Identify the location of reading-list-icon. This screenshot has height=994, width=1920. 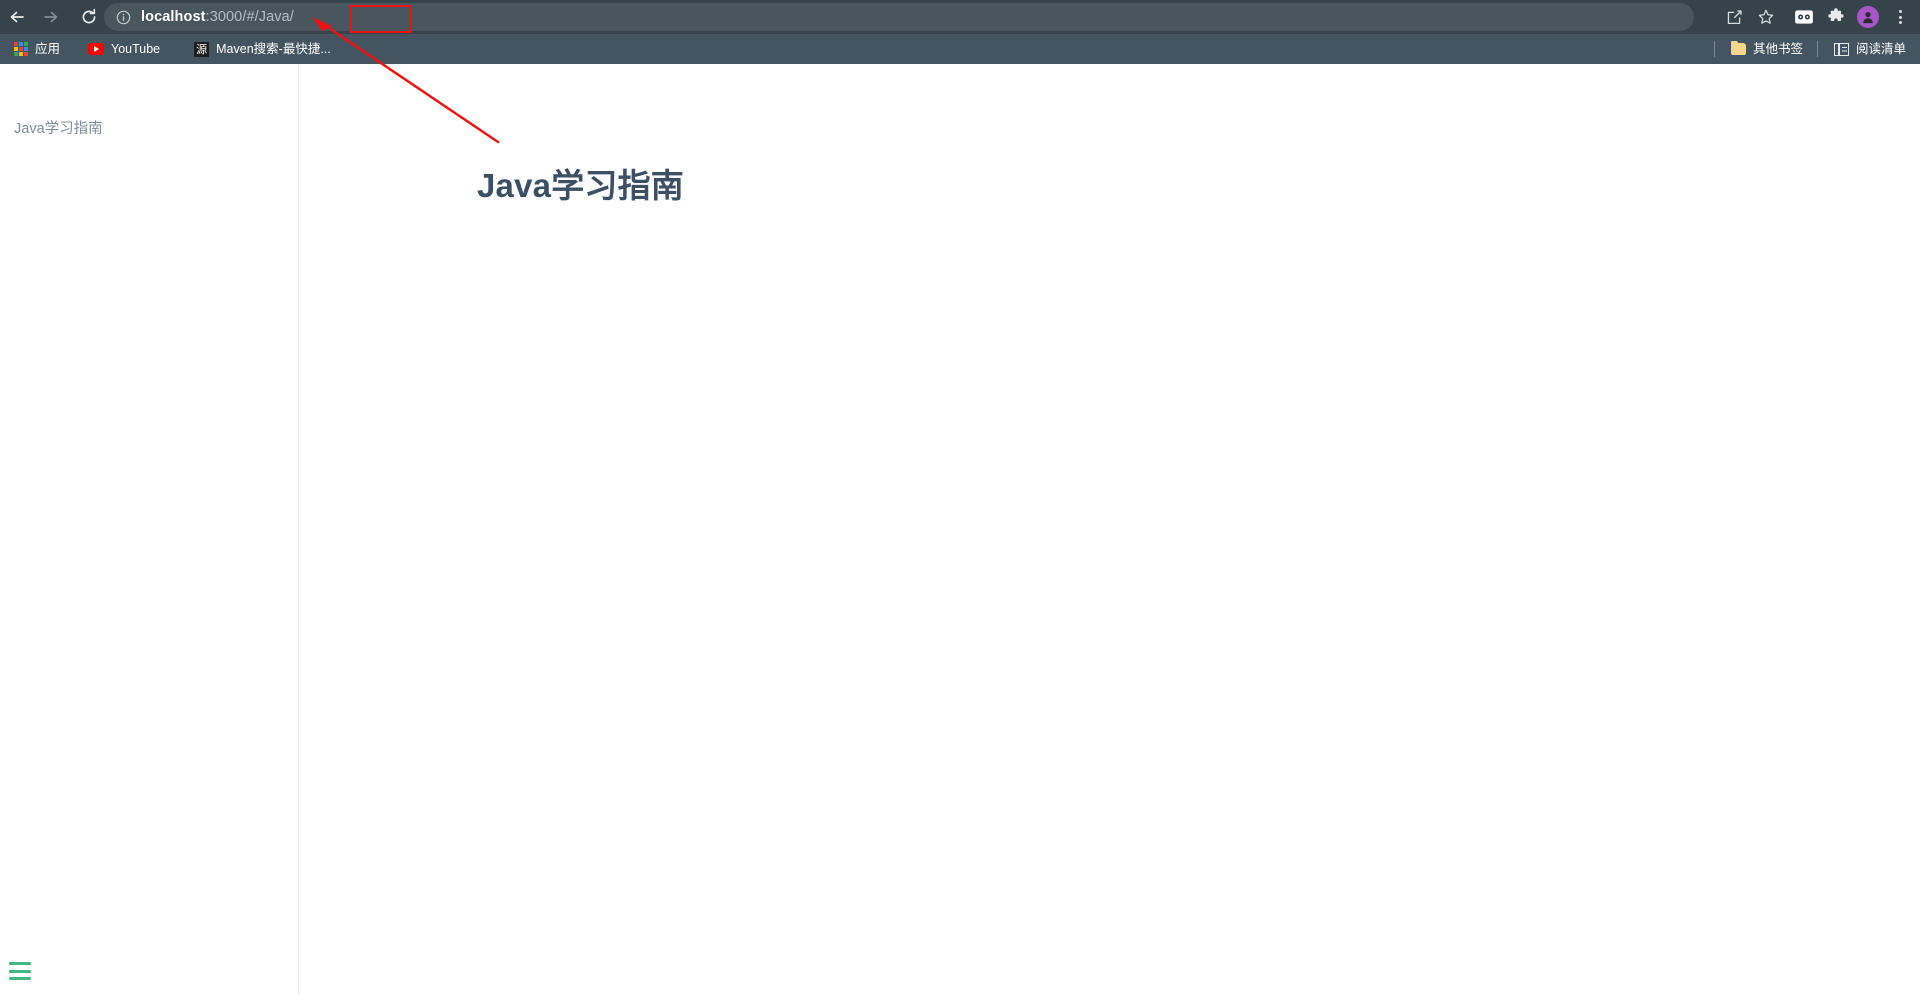
(1841, 49).